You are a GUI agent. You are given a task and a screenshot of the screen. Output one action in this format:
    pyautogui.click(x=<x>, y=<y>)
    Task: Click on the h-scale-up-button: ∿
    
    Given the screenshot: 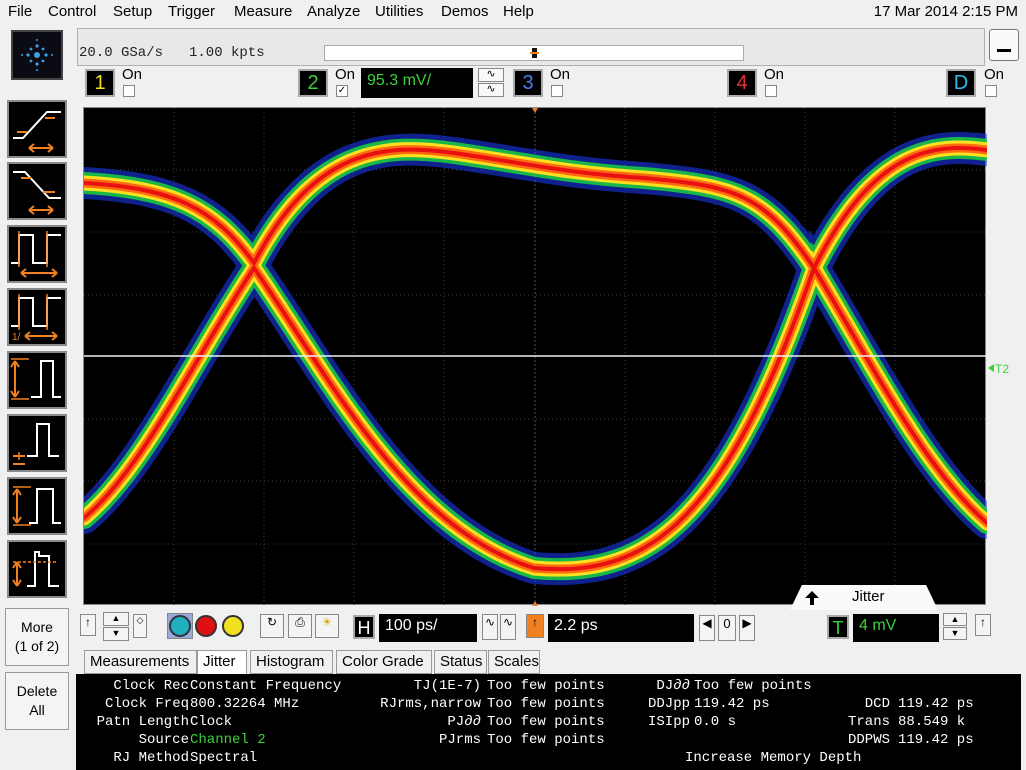 What is the action you would take?
    pyautogui.click(x=508, y=627)
    